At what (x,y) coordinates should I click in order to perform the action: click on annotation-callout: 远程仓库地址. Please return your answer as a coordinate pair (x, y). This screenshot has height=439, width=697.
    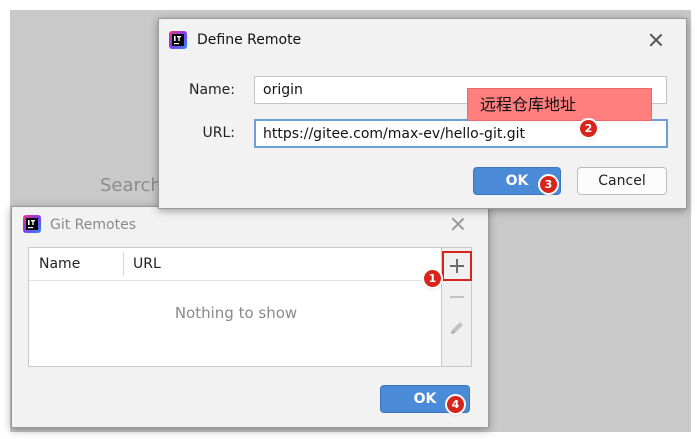
    Looking at the image, I should click on (559, 104).